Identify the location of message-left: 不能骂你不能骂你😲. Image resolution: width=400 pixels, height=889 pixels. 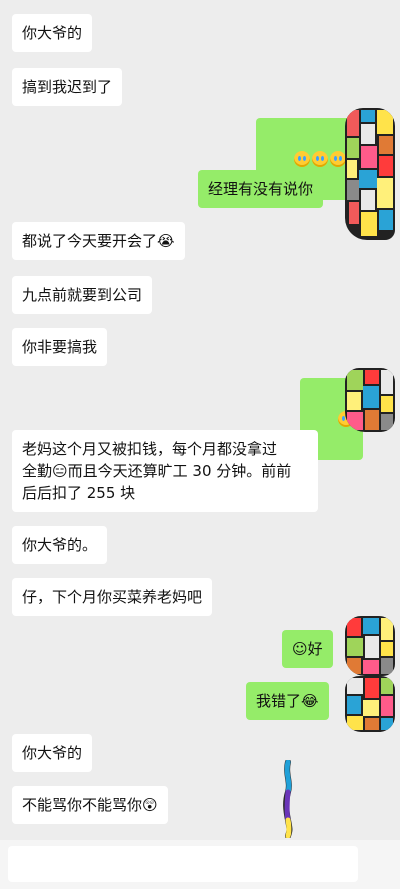
(90, 805).